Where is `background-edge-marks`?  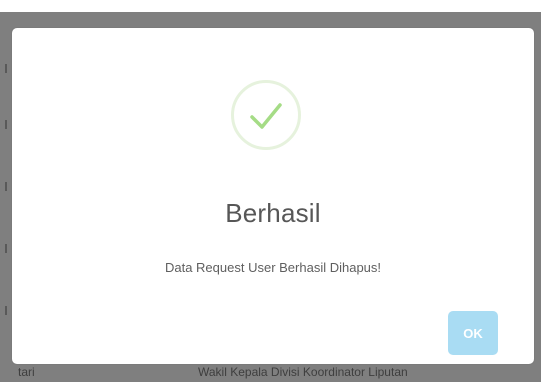
background-edge-marks is located at coordinates (6, 197).